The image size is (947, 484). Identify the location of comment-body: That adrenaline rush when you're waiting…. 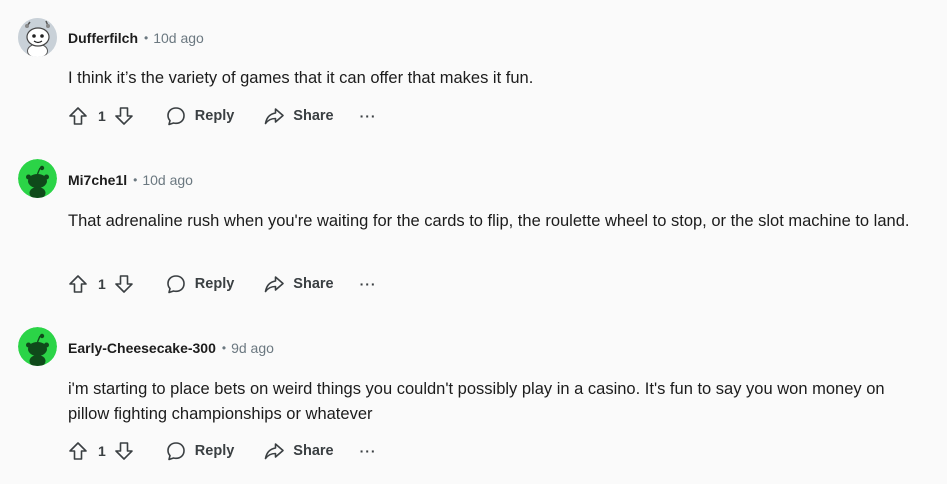
(489, 221).